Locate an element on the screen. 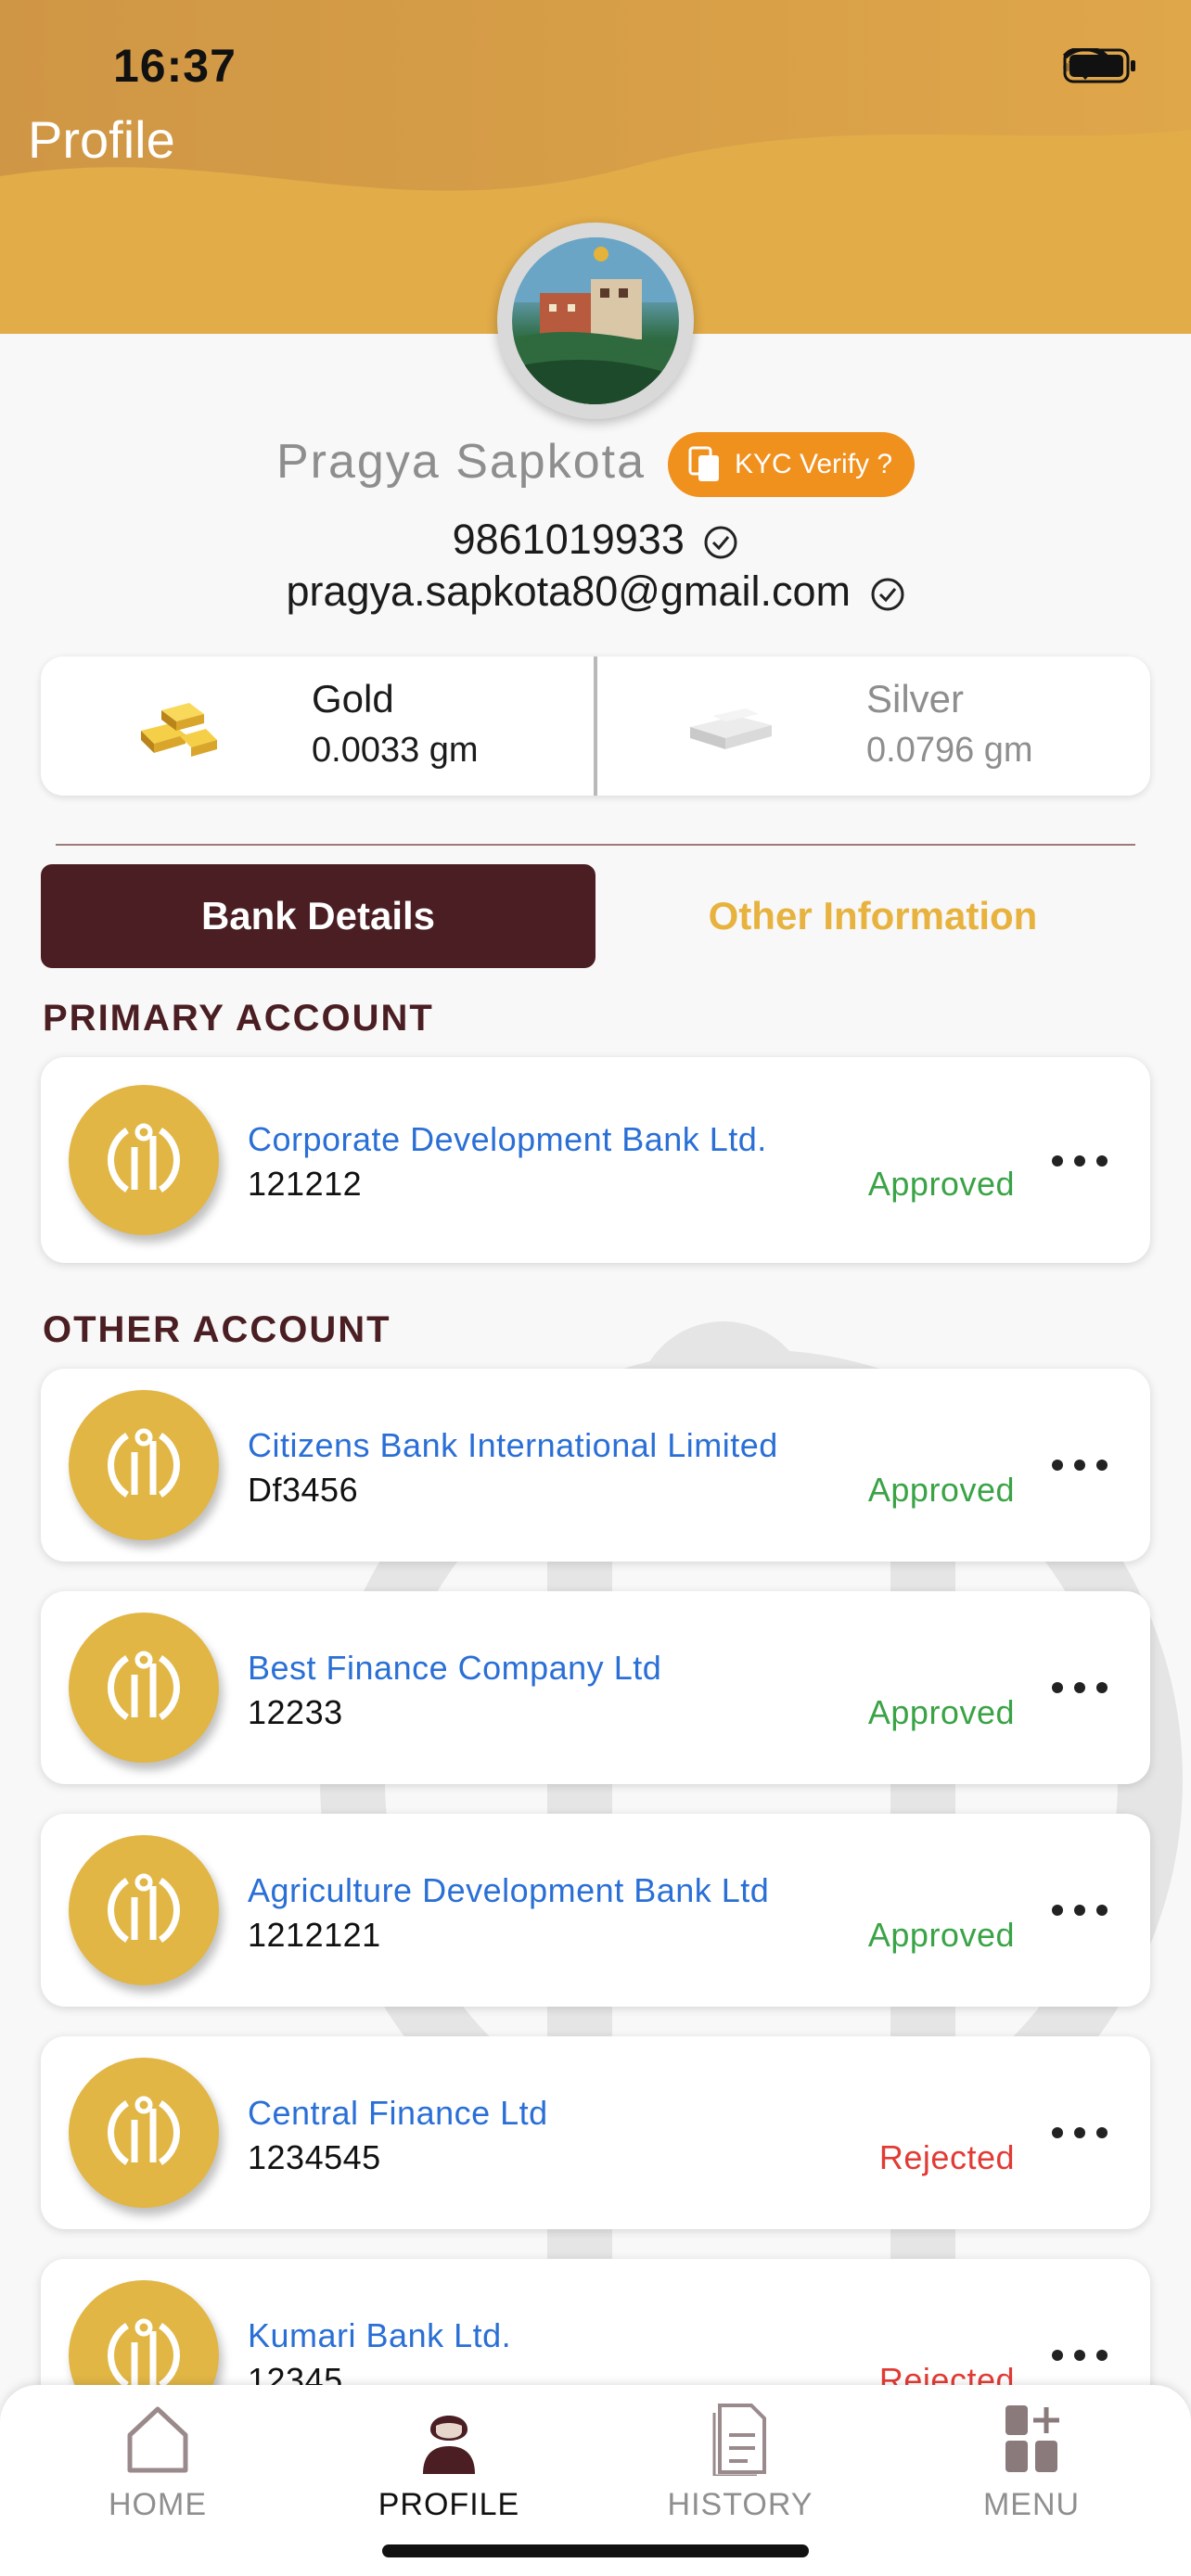 Image resolution: width=1191 pixels, height=2576 pixels. account-number: Df3456 is located at coordinates (303, 1490).